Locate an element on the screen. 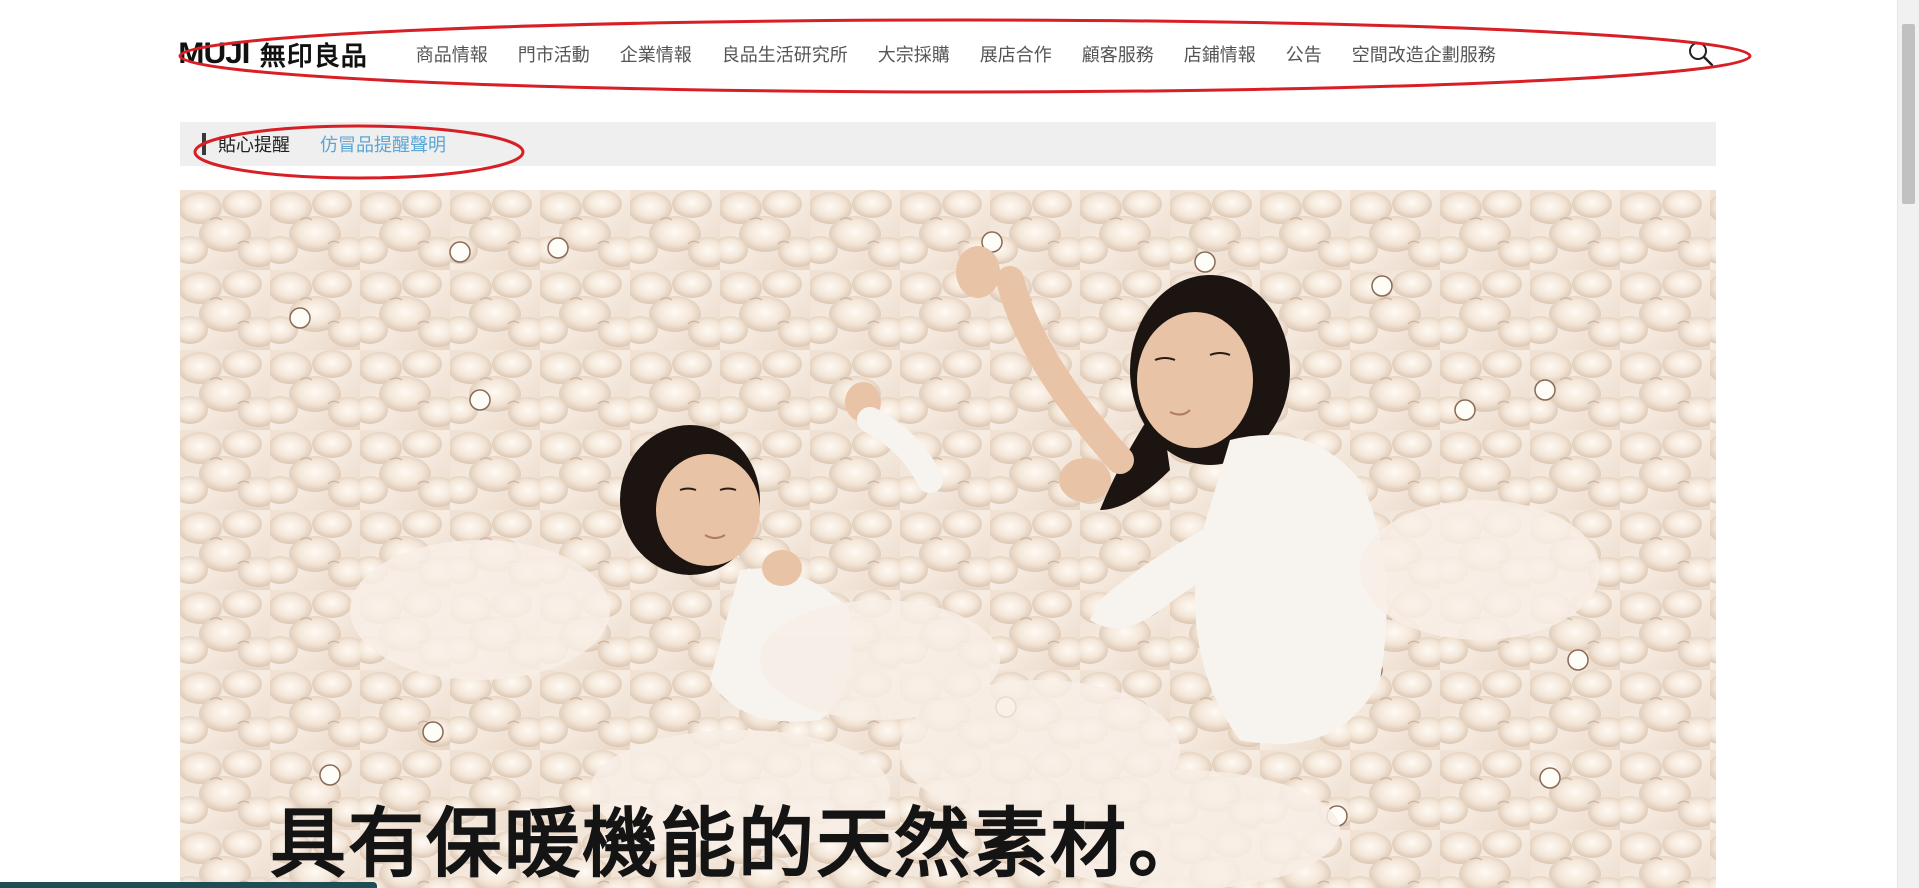 This screenshot has width=1919, height=888. notice-accent-bar is located at coordinates (204, 144).